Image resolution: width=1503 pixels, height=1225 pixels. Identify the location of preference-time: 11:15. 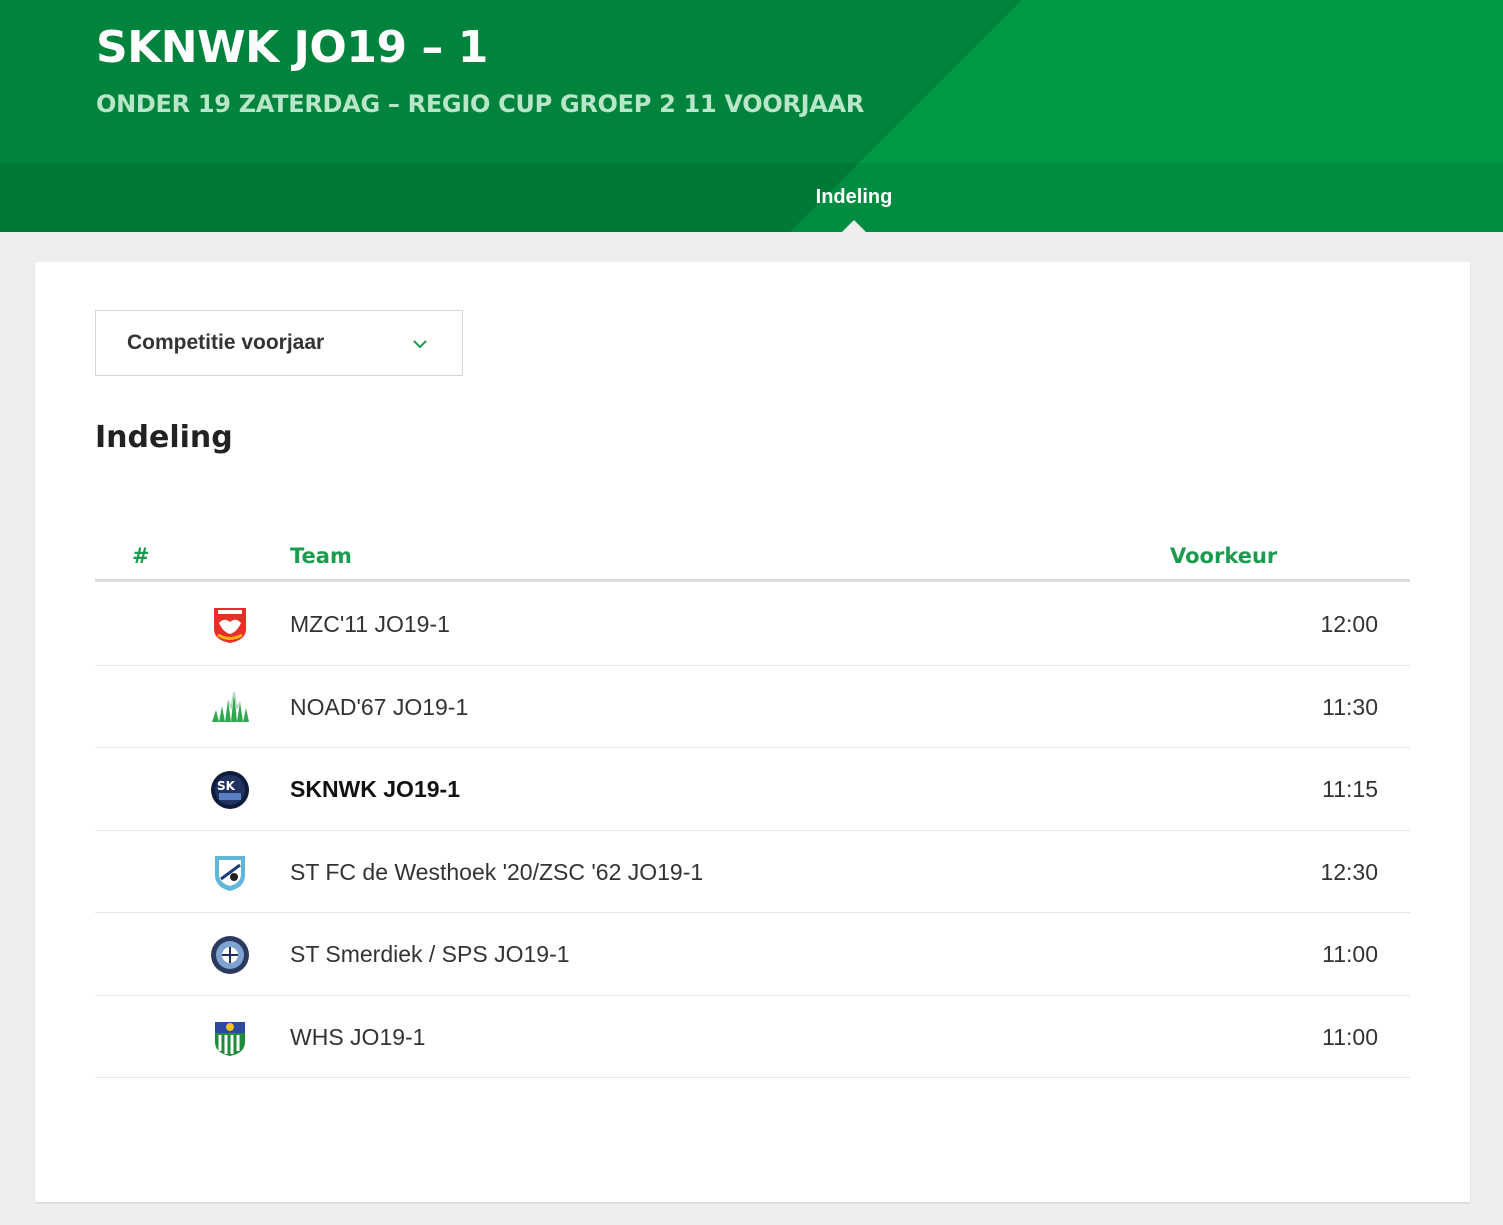
(1350, 789).